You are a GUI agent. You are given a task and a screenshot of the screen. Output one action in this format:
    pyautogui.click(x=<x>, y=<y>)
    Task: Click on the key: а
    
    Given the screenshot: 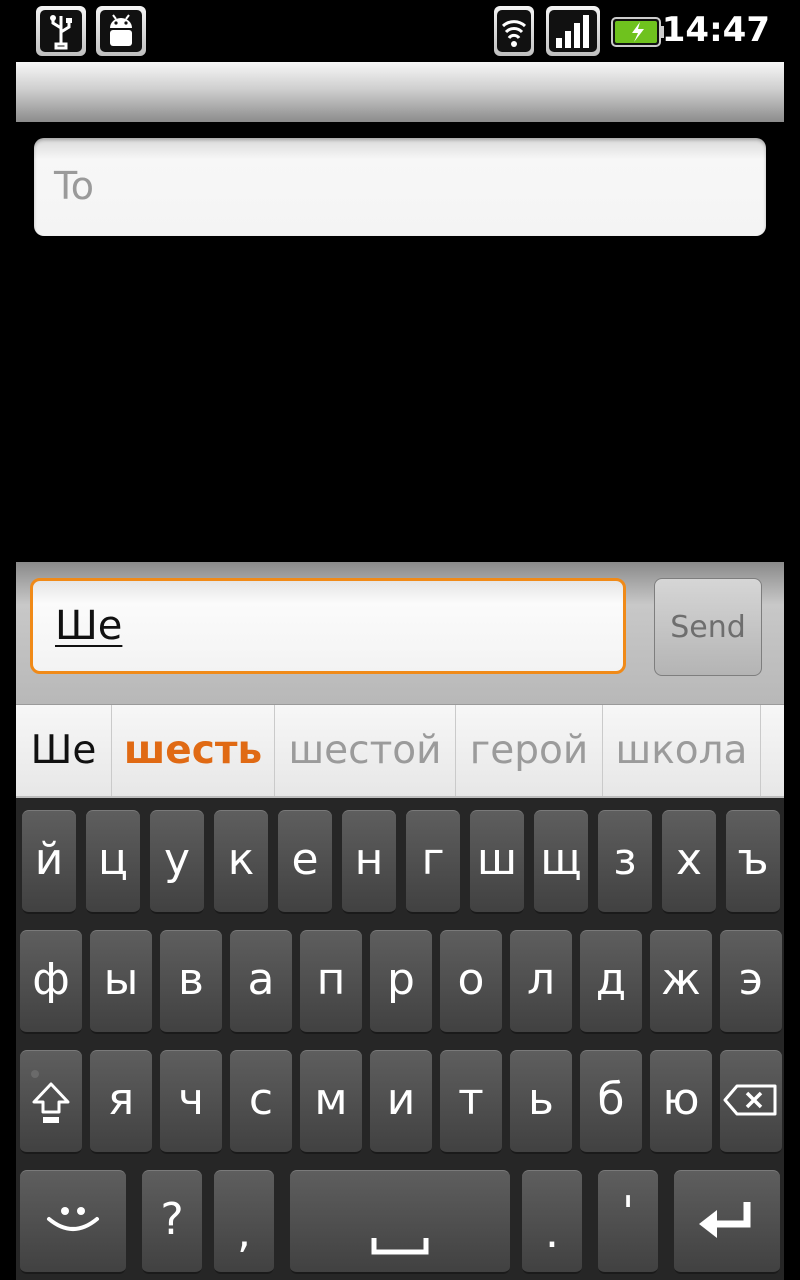 What is the action you would take?
    pyautogui.click(x=261, y=982)
    